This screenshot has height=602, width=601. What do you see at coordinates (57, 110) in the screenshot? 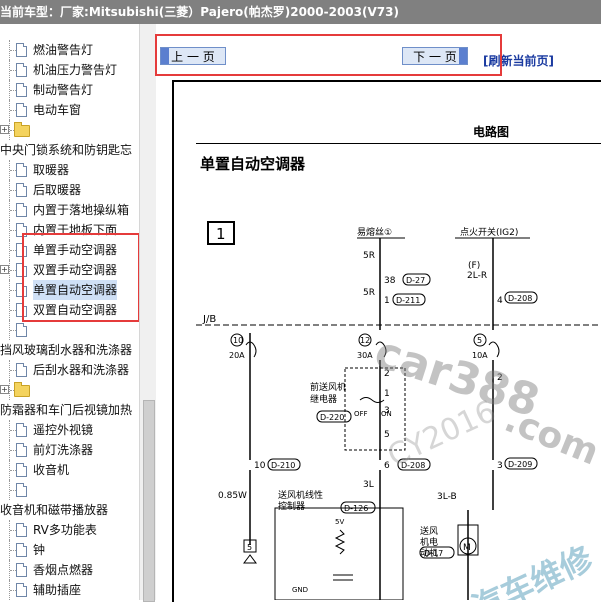
I see `tree-item-label: 电动车窗` at bounding box center [57, 110].